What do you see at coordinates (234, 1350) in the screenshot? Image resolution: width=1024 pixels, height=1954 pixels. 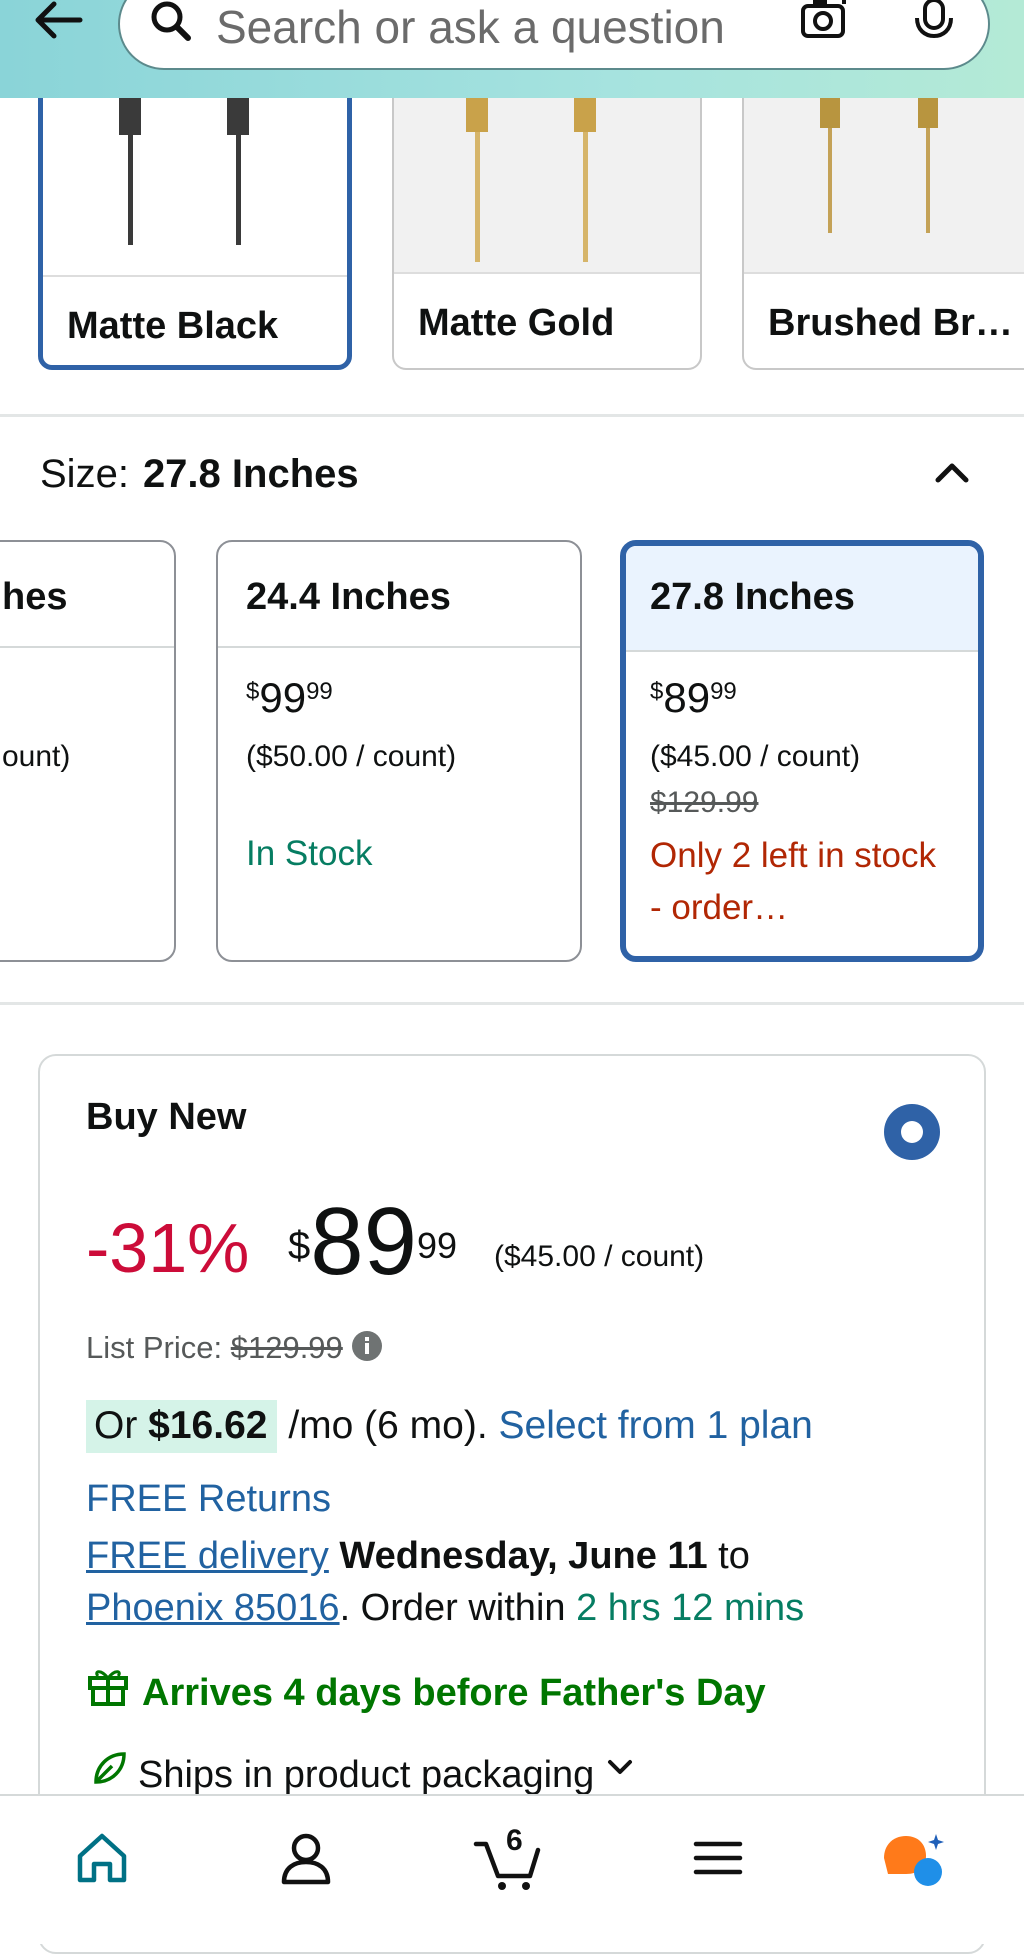 I see `list-price: List Price: $129.99` at bounding box center [234, 1350].